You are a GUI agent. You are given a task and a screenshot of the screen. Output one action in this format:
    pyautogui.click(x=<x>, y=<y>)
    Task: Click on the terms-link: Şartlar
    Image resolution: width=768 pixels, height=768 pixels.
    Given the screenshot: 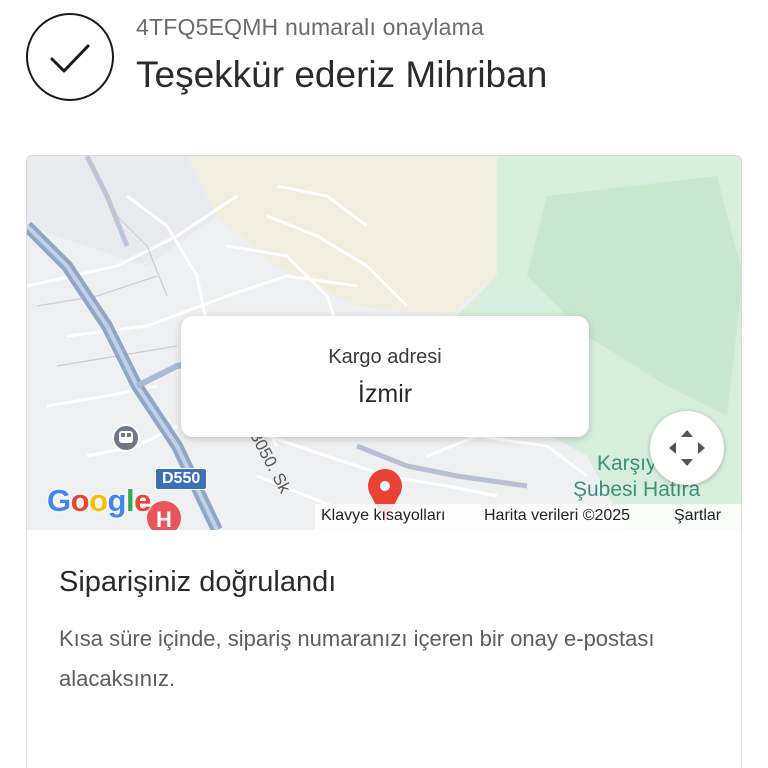 What is the action you would take?
    pyautogui.click(x=697, y=516)
    